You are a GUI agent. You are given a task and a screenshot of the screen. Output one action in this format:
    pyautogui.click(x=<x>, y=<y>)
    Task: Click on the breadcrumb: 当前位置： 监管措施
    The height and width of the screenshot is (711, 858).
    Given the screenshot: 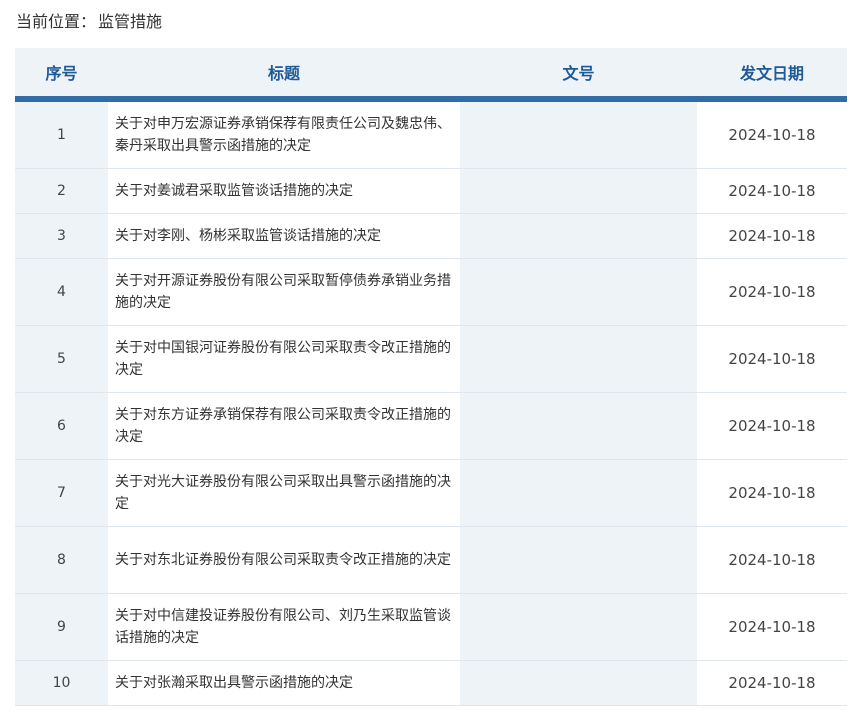 What is the action you would take?
    pyautogui.click(x=89, y=22)
    